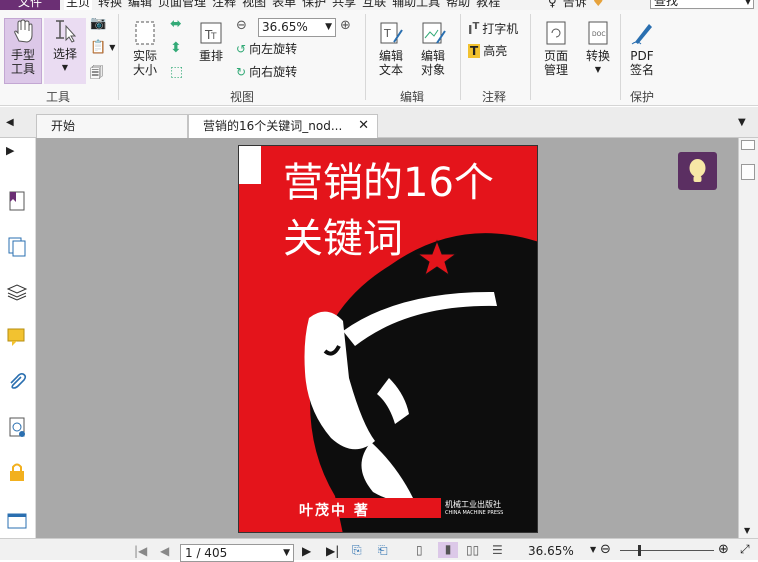 The height and width of the screenshot is (562, 758). Describe the element at coordinates (96, 75) in the screenshot. I see `stamp-button: 🗐` at that location.